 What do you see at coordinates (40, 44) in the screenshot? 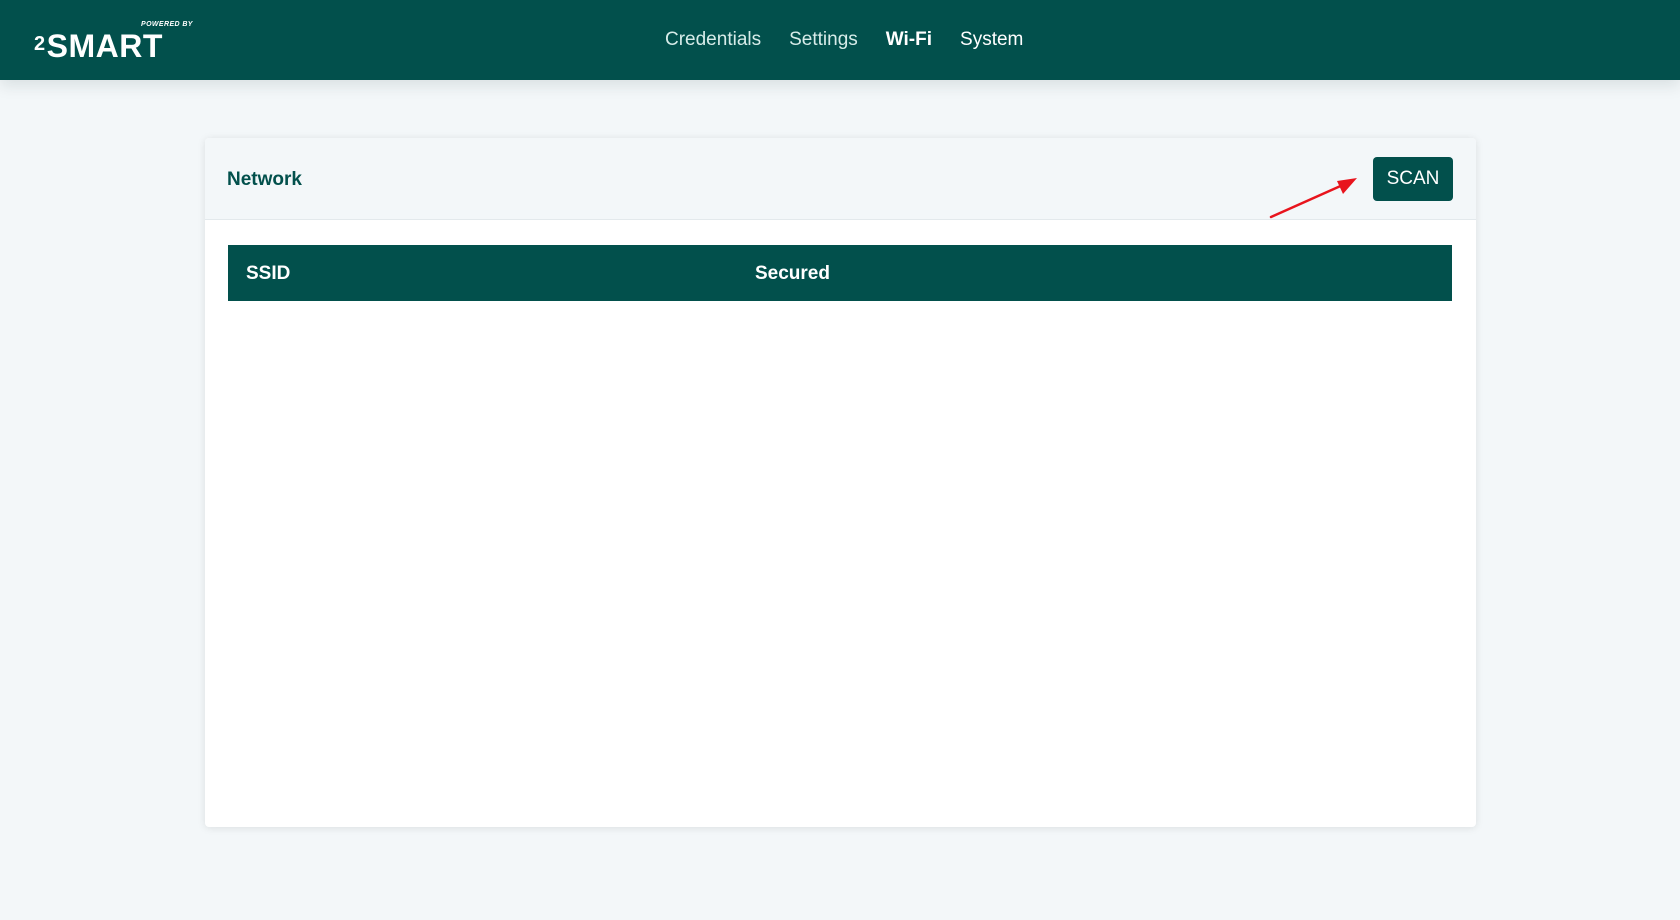
I see `logo-superscript: 2` at bounding box center [40, 44].